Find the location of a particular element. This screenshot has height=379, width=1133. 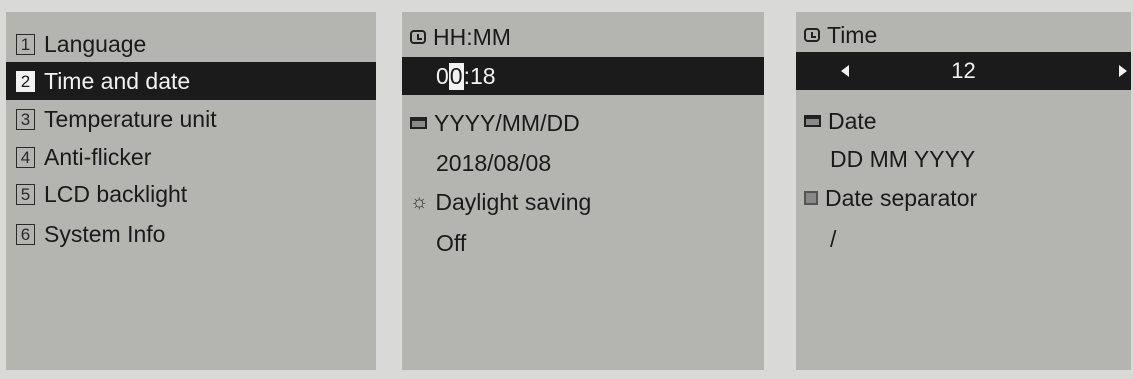

menu-item-number: 3 is located at coordinates (25, 119).